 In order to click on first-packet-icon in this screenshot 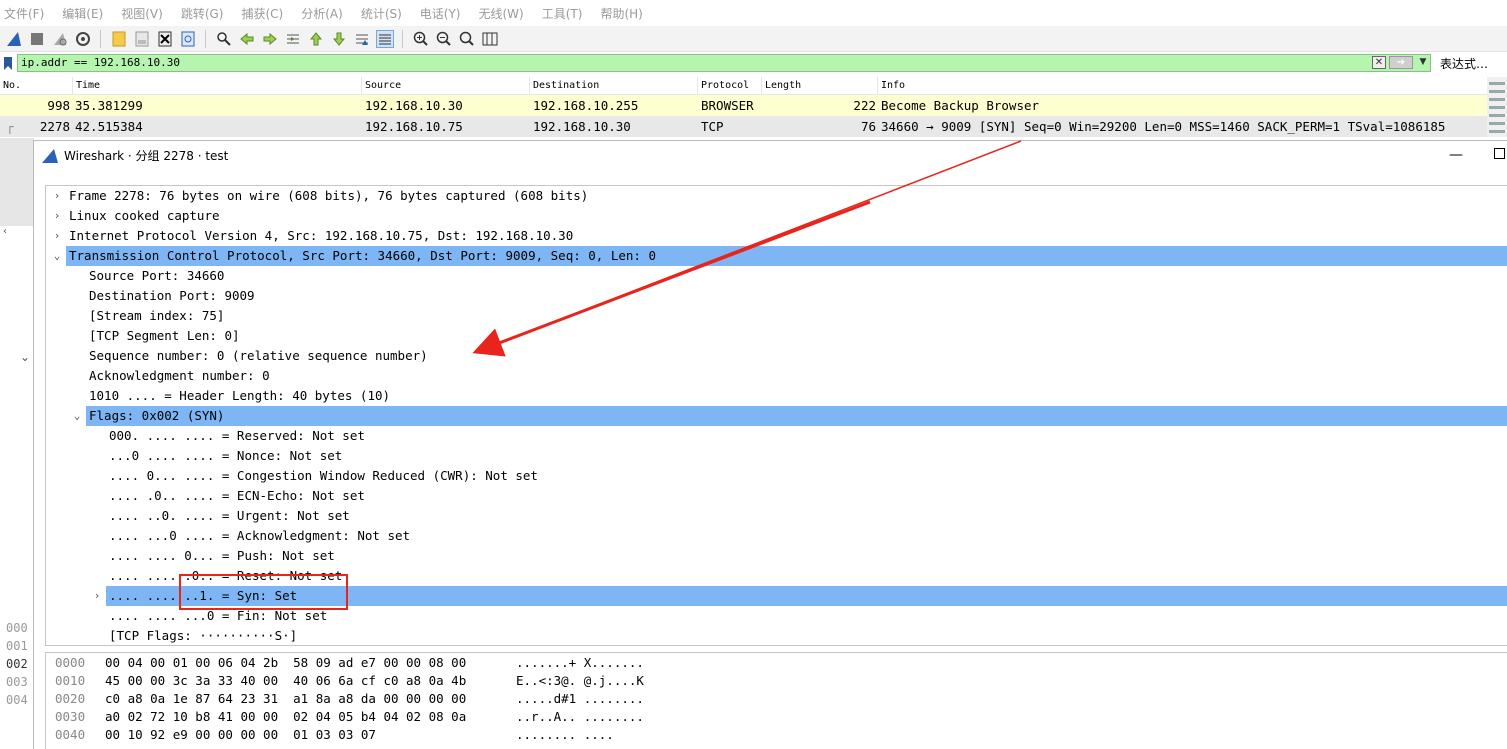, I will do `click(316, 39)`.